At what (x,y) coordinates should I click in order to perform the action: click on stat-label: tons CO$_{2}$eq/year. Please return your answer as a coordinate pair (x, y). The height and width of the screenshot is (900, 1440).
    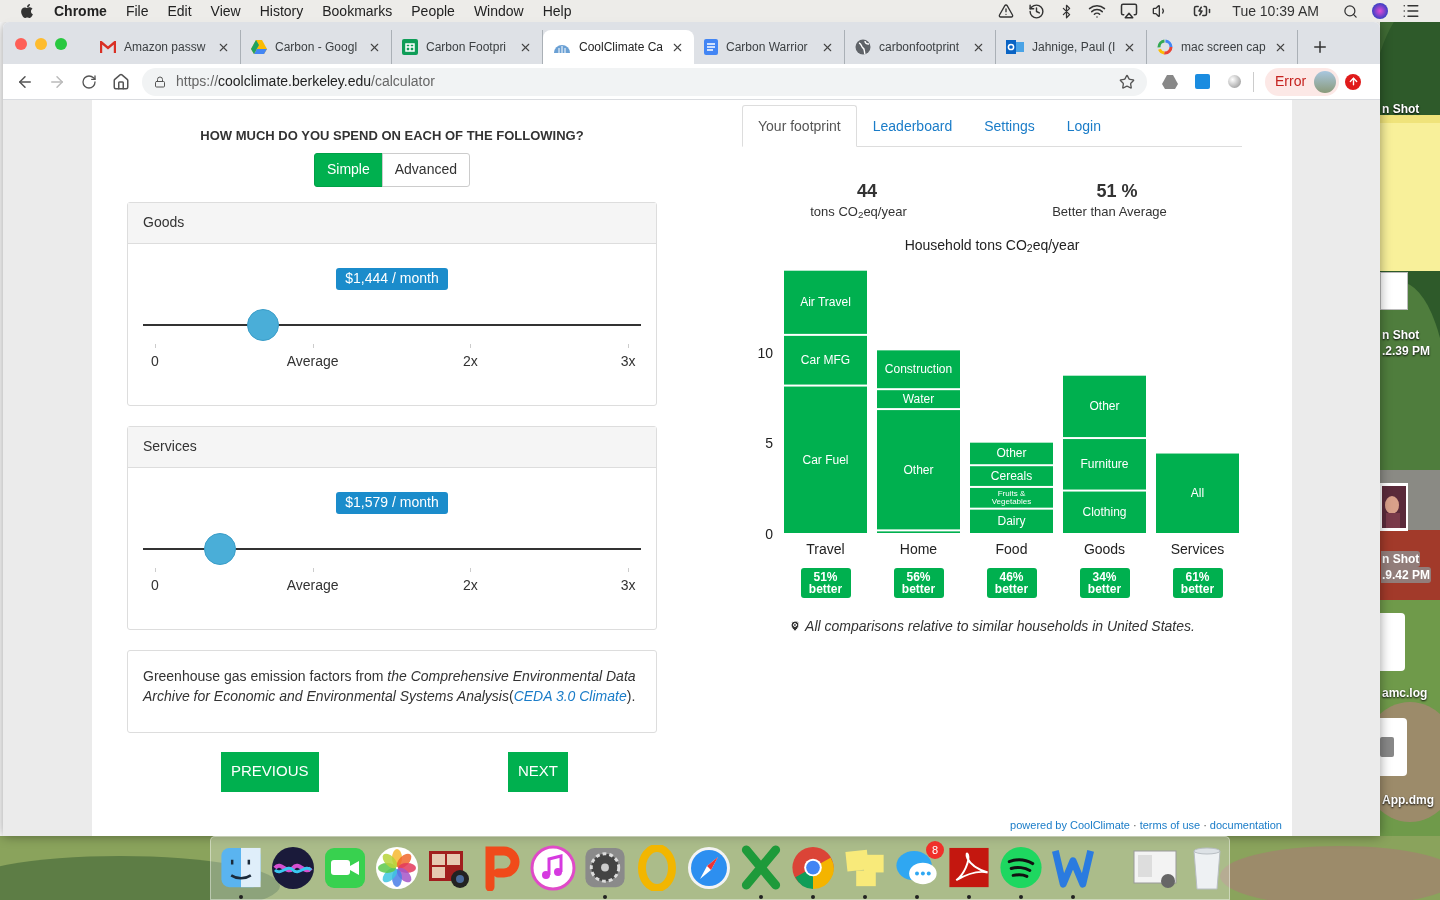
    Looking at the image, I should click on (858, 212).